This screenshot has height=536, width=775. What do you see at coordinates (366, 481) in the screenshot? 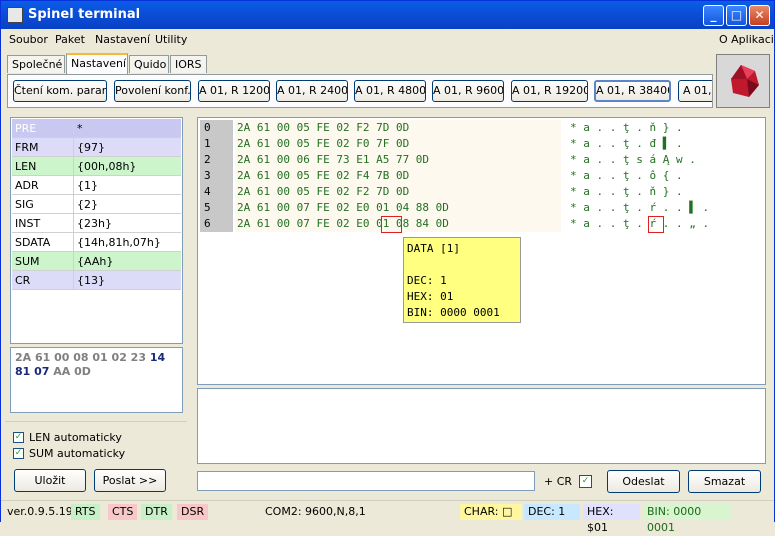
I see `send-input` at bounding box center [366, 481].